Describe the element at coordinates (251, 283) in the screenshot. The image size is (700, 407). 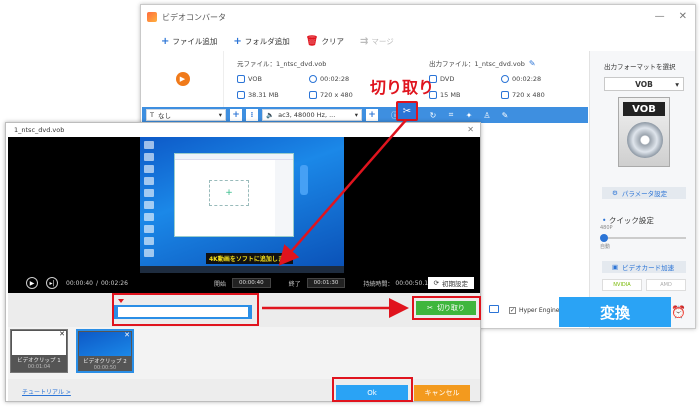
I see `start-time-input: 00:00:40` at that location.